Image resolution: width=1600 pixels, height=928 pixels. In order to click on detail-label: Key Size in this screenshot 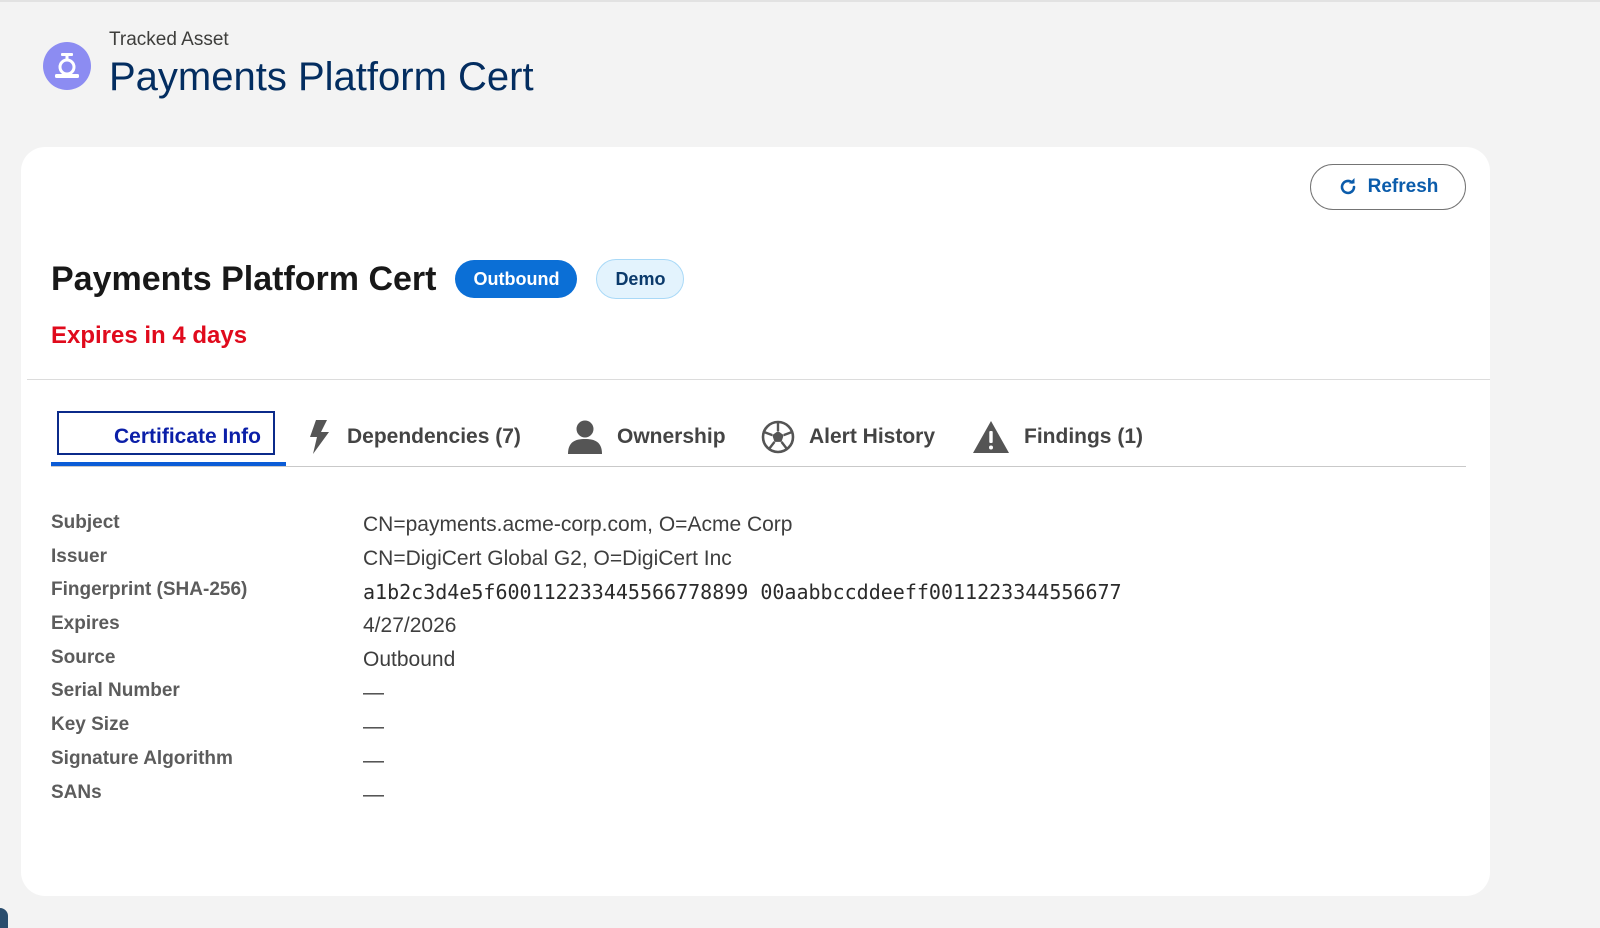, I will do `click(90, 725)`.